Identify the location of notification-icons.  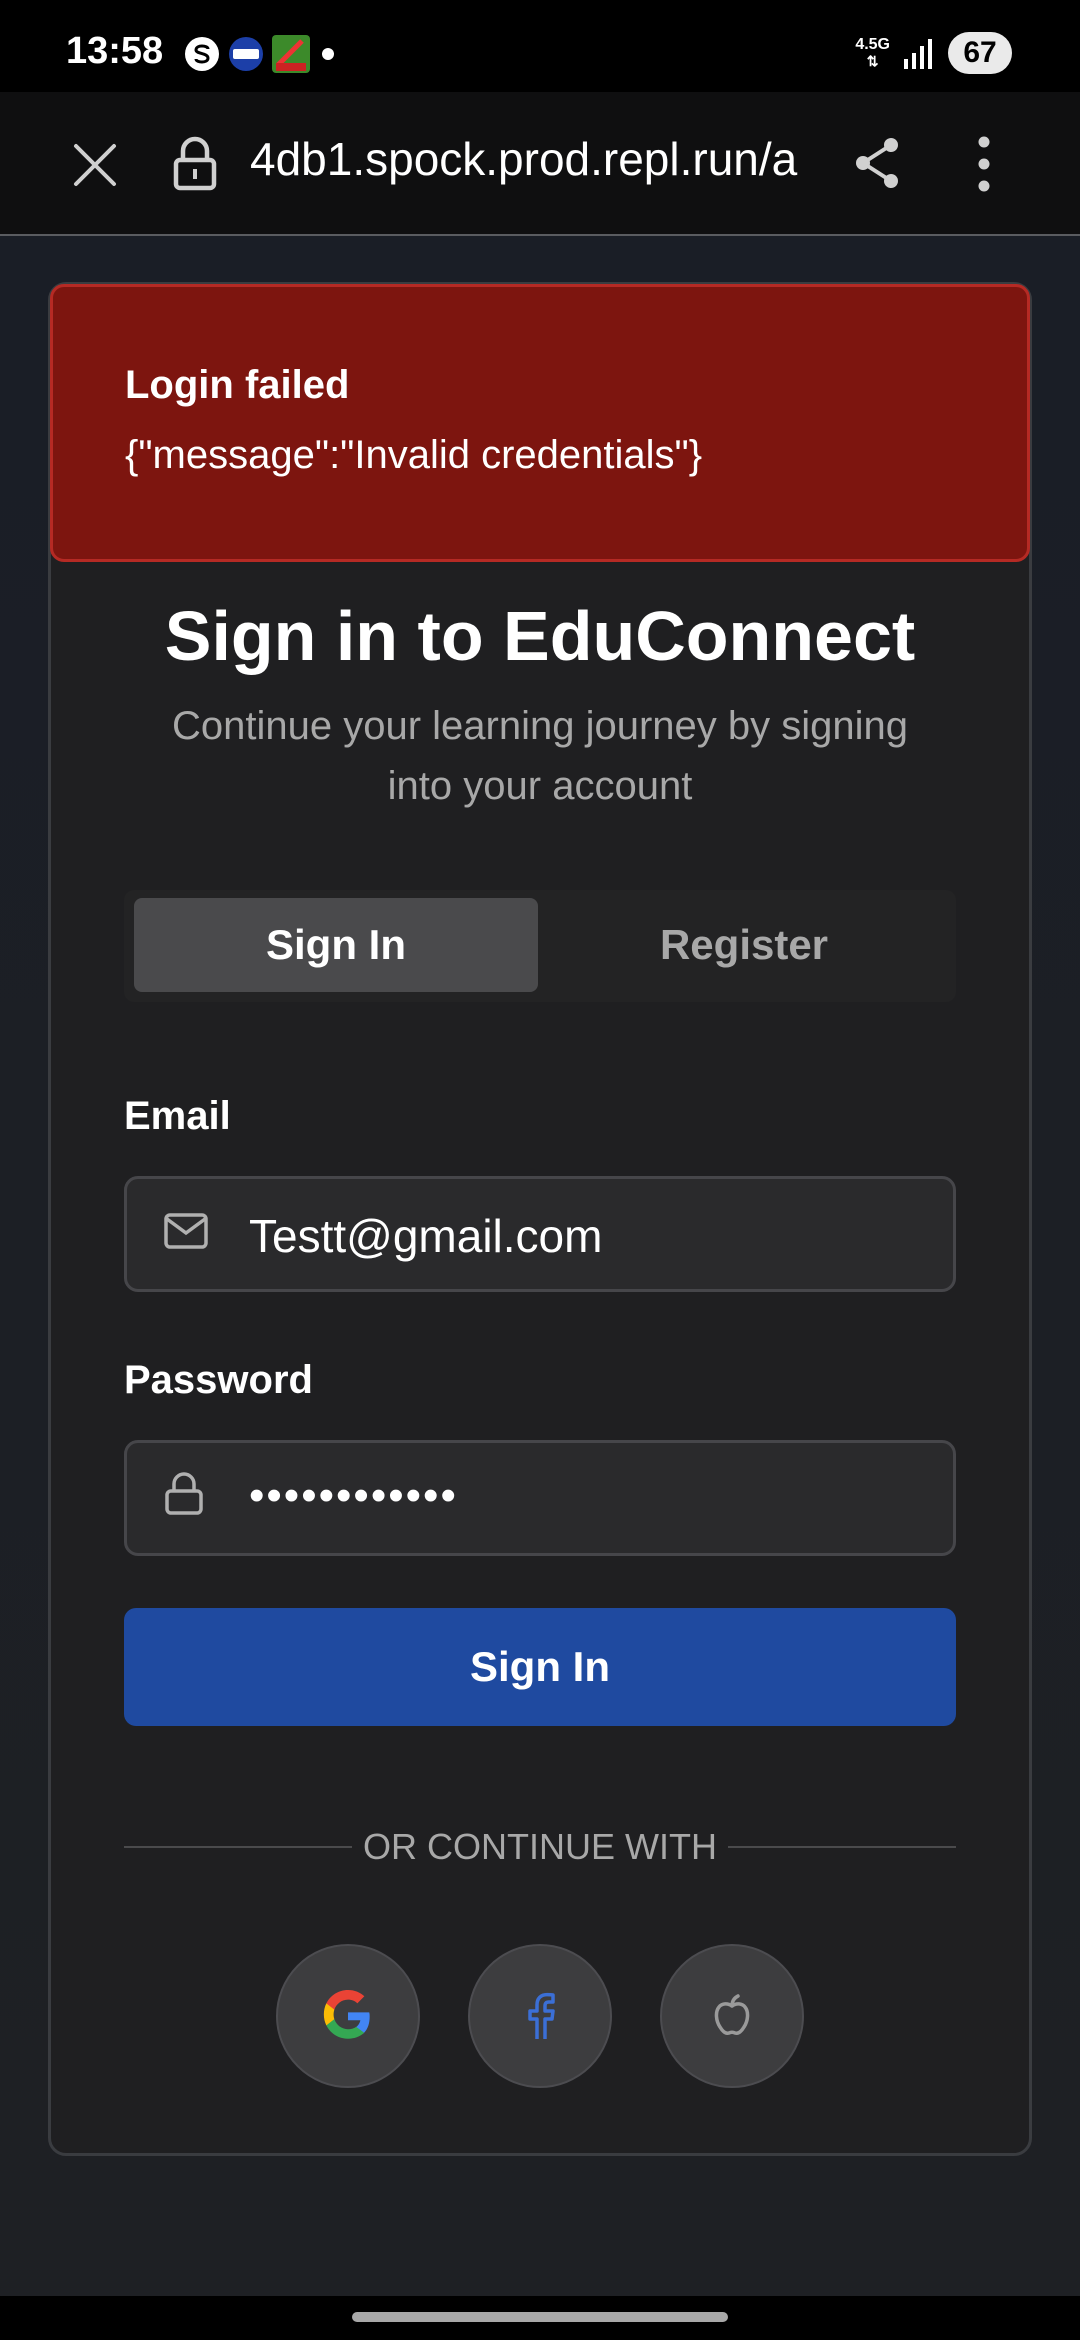
(261, 54).